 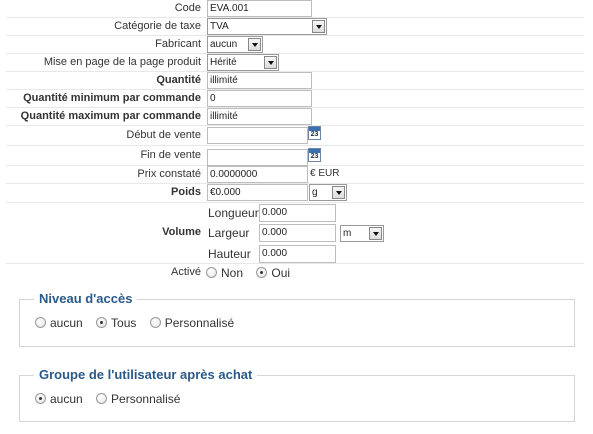 I want to click on row-page-layout: Mise en page de la page produit Hérité, so click(x=295, y=63).